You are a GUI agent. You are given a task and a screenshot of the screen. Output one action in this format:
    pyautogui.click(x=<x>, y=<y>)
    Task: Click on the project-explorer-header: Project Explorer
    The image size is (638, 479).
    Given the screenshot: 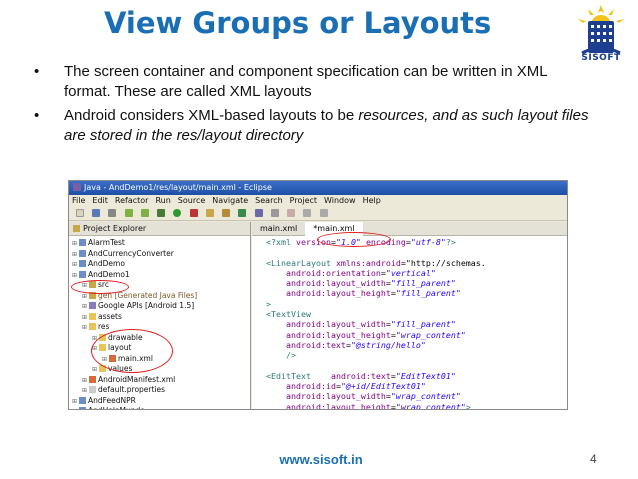 What is the action you would take?
    pyautogui.click(x=159, y=229)
    